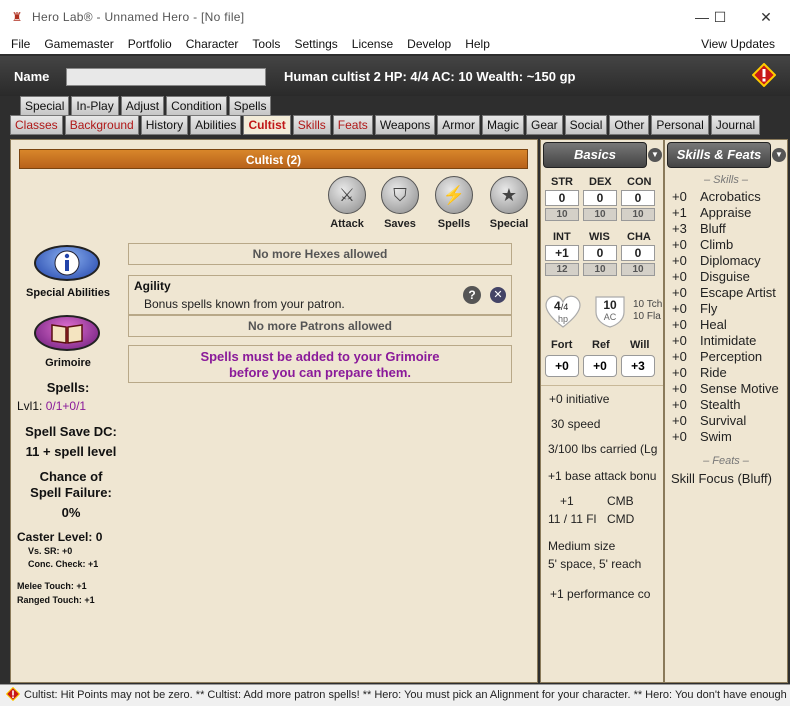  Describe the element at coordinates (509, 203) in the screenshot. I see `special-button: ★ Special` at that location.